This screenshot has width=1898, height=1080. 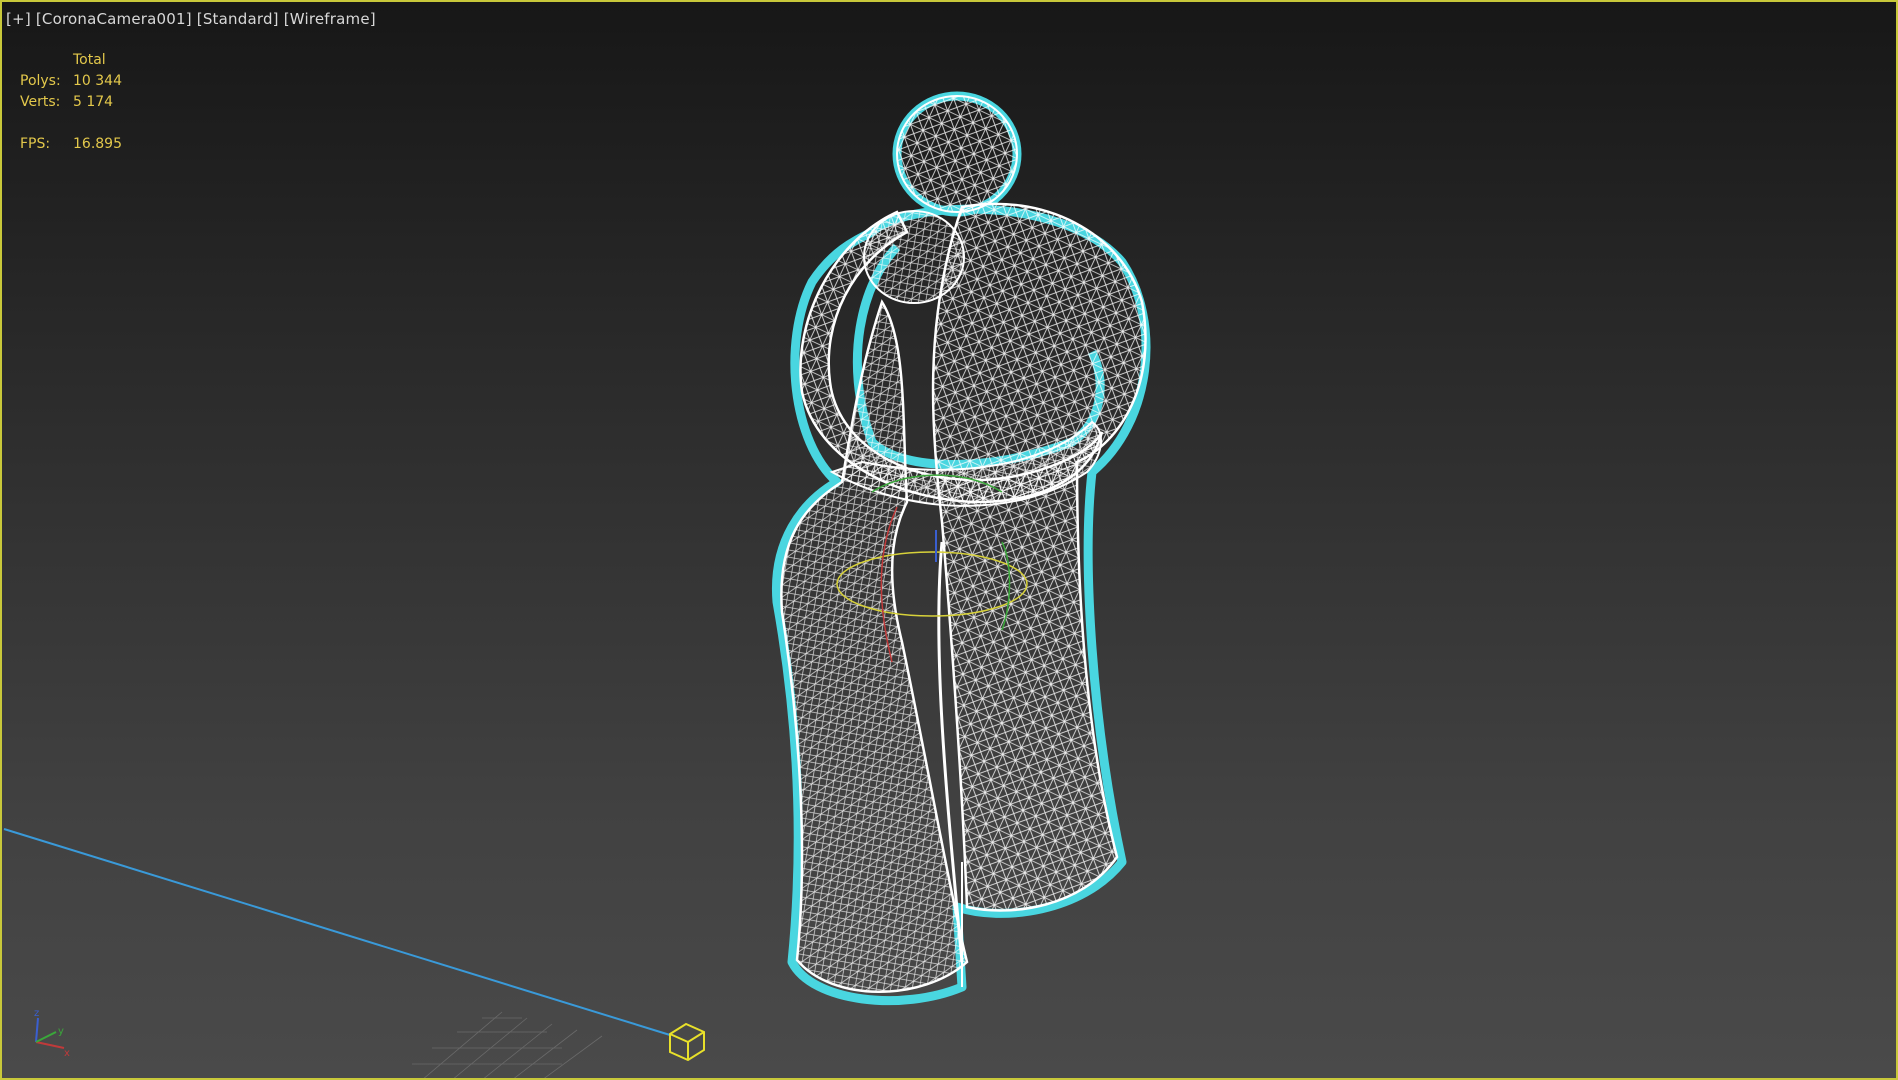 I want to click on viewport-shading-standard-menu: [Standard], so click(x=238, y=19).